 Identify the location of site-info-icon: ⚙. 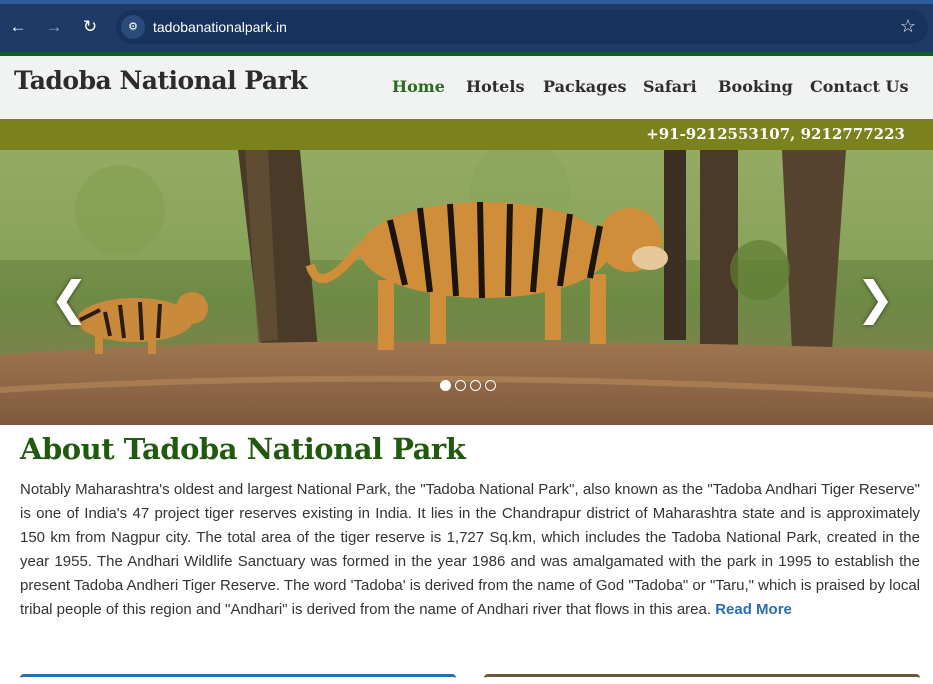
(133, 27).